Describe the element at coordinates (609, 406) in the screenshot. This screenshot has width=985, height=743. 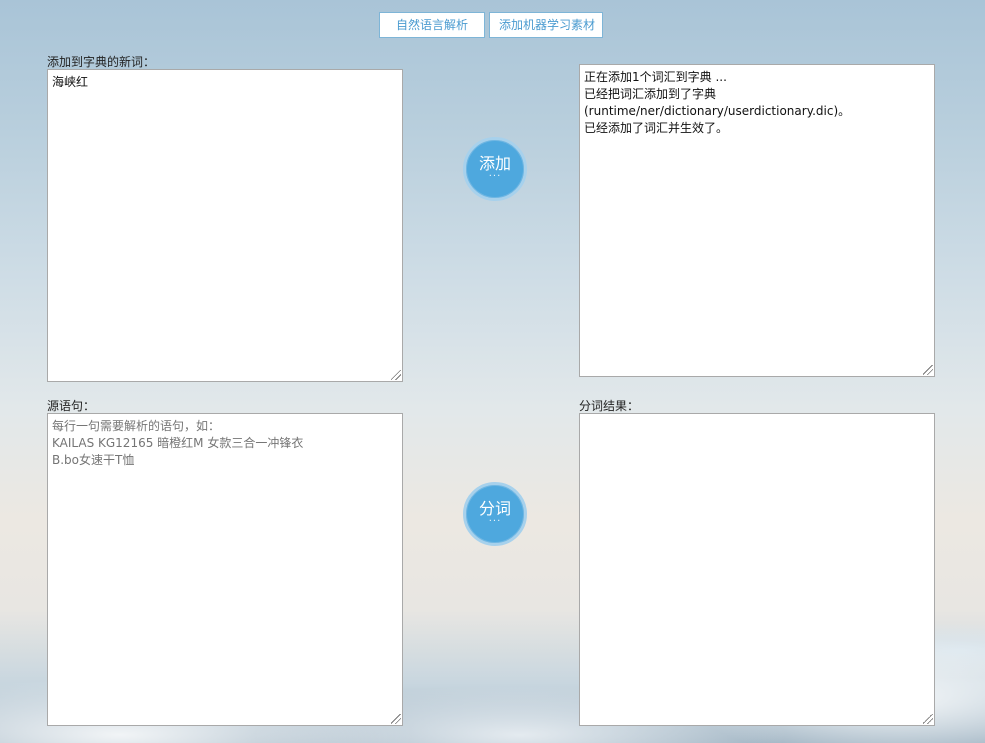
I see `segment-result-label: 分词结果：` at that location.